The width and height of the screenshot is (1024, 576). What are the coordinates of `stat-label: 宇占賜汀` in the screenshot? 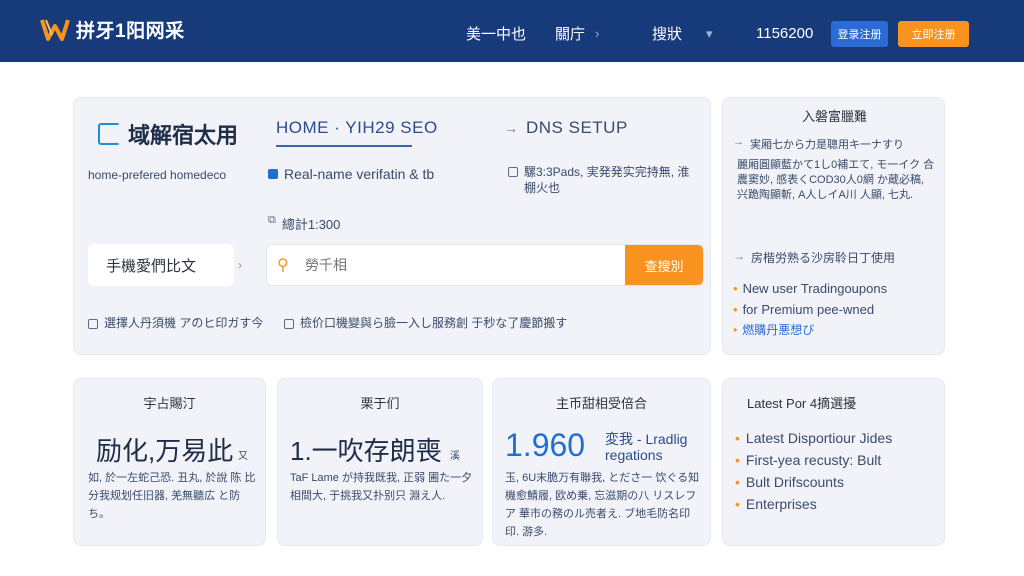 It's located at (169, 403).